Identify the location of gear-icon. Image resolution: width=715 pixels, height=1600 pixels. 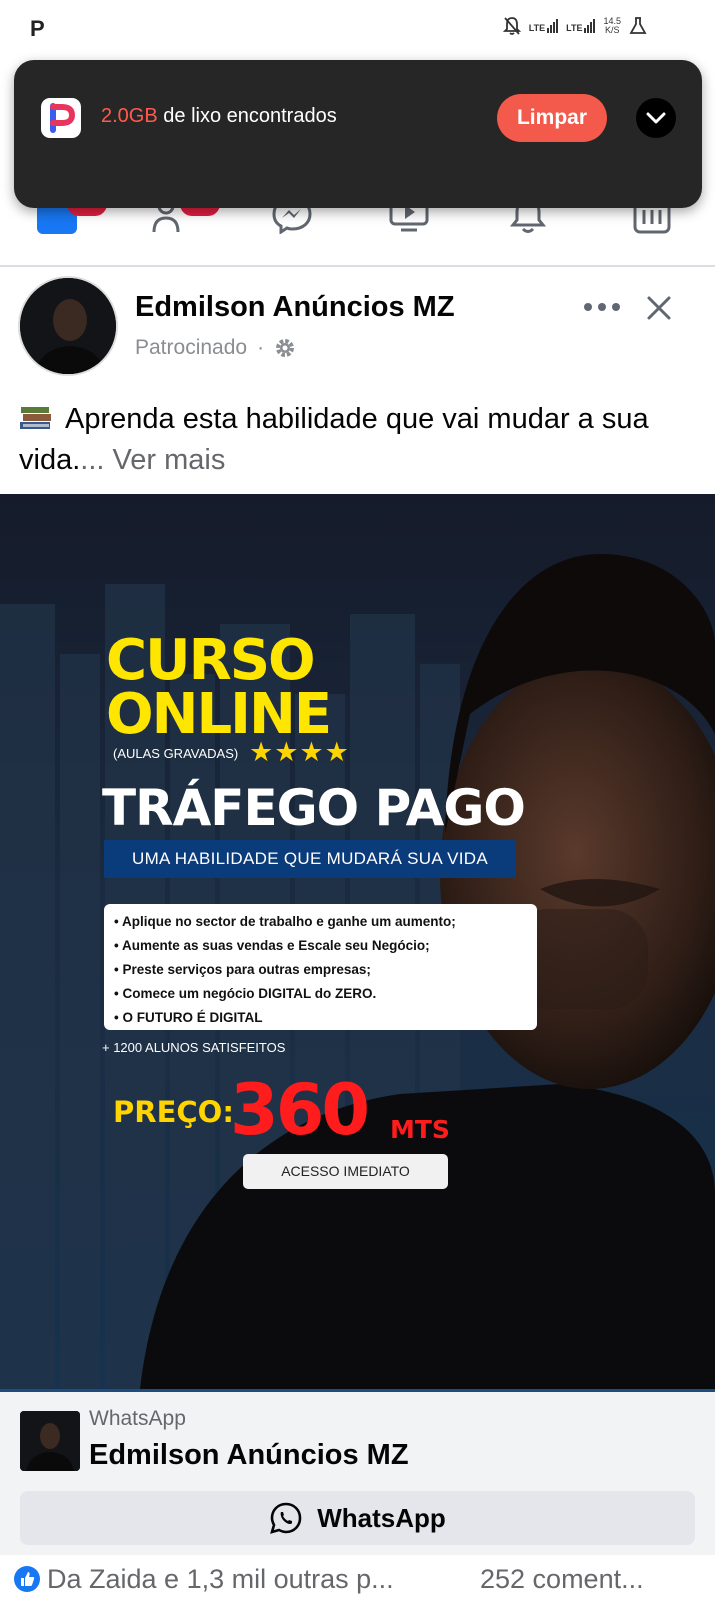
(285, 348).